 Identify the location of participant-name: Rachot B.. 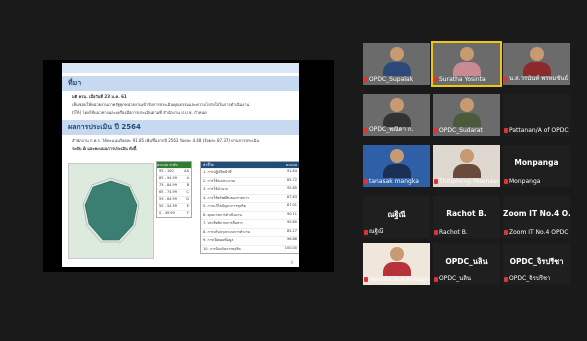
(453, 232).